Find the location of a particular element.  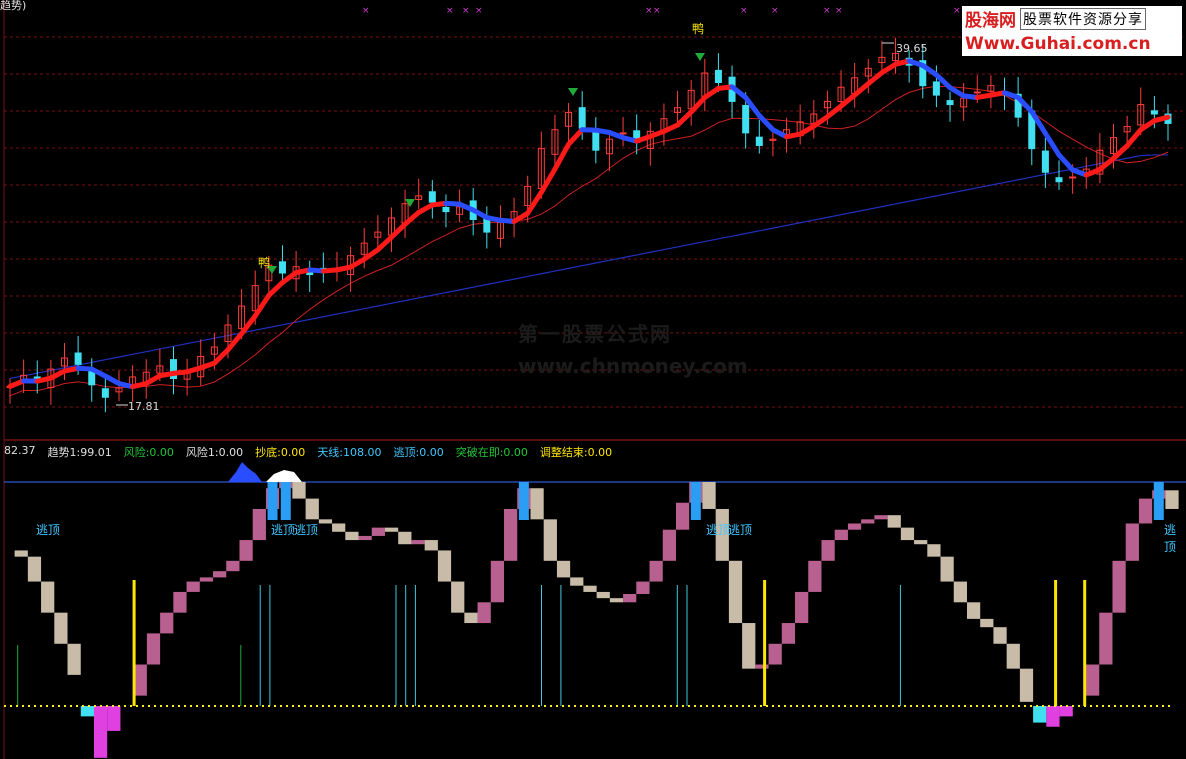

indicator-0: 趋势1:99.01 is located at coordinates (79, 452).